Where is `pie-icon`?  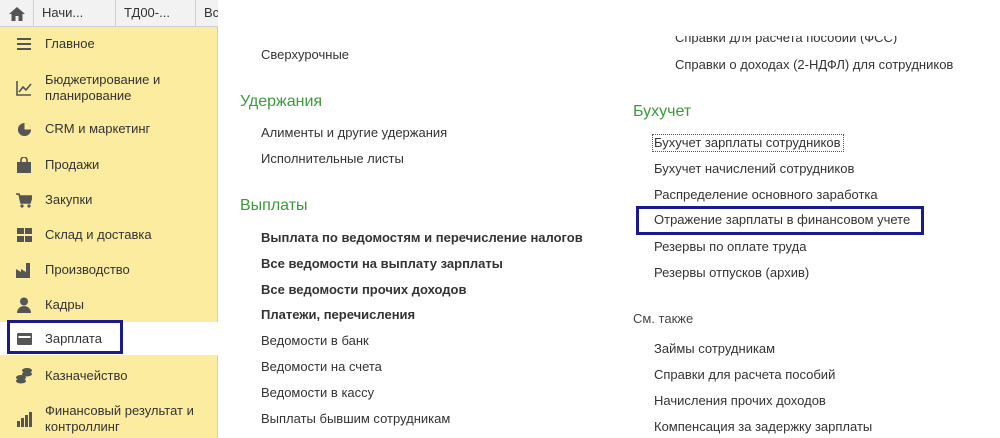 pie-icon is located at coordinates (24, 129).